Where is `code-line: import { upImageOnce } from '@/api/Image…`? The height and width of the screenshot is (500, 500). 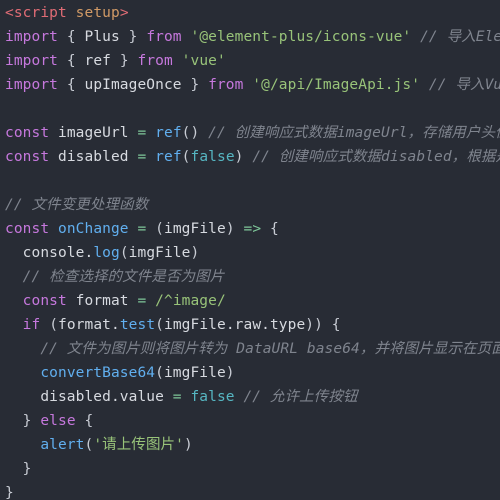 code-line: import { upImageOnce } from '@/api/Image… is located at coordinates (252, 85).